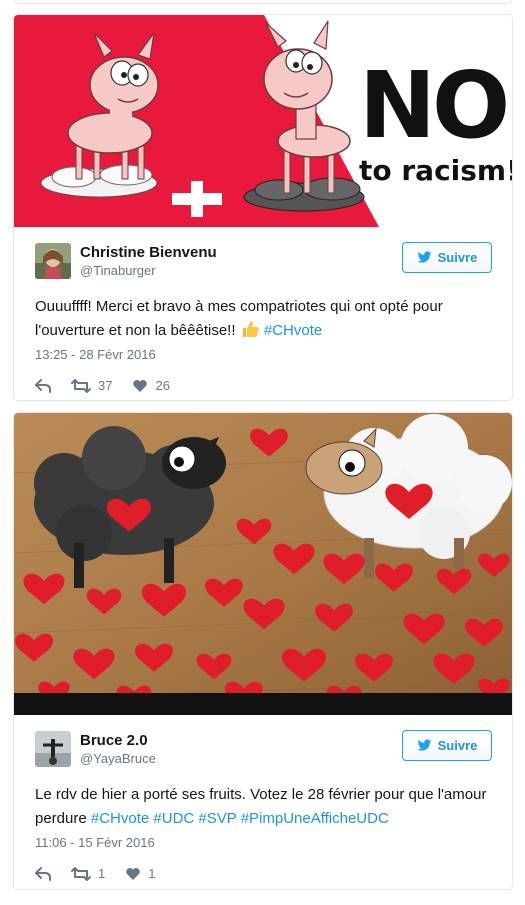  What do you see at coordinates (118, 758) in the screenshot?
I see `author-handle: @YayaBruce` at bounding box center [118, 758].